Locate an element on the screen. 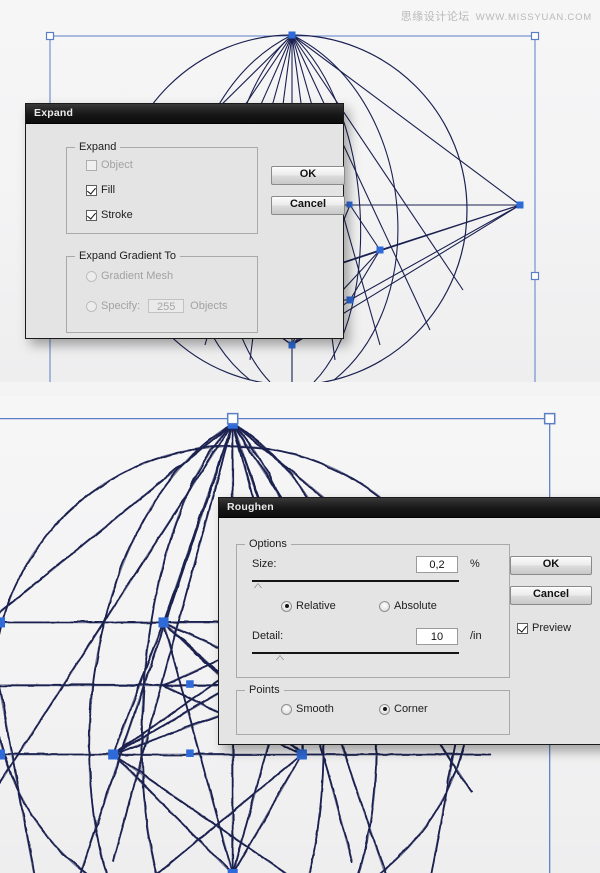  detail-row: Detail: is located at coordinates (267, 636).